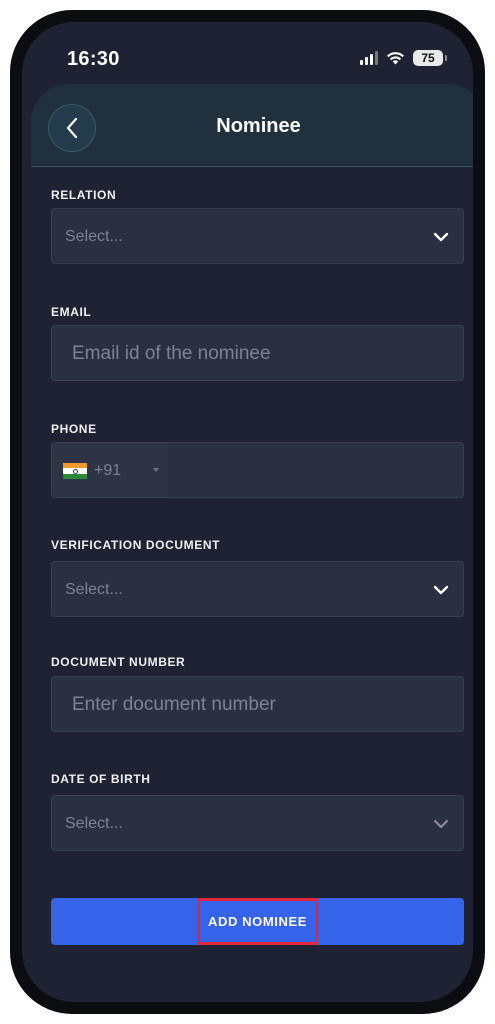 This screenshot has height=1024, width=495. I want to click on phone-field: +91, so click(257, 470).